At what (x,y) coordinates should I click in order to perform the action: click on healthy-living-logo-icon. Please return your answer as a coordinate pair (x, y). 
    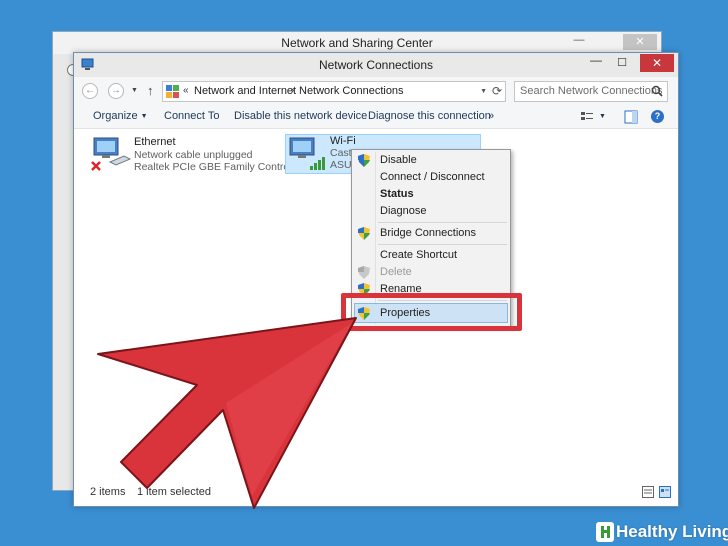
    Looking at the image, I should click on (605, 532).